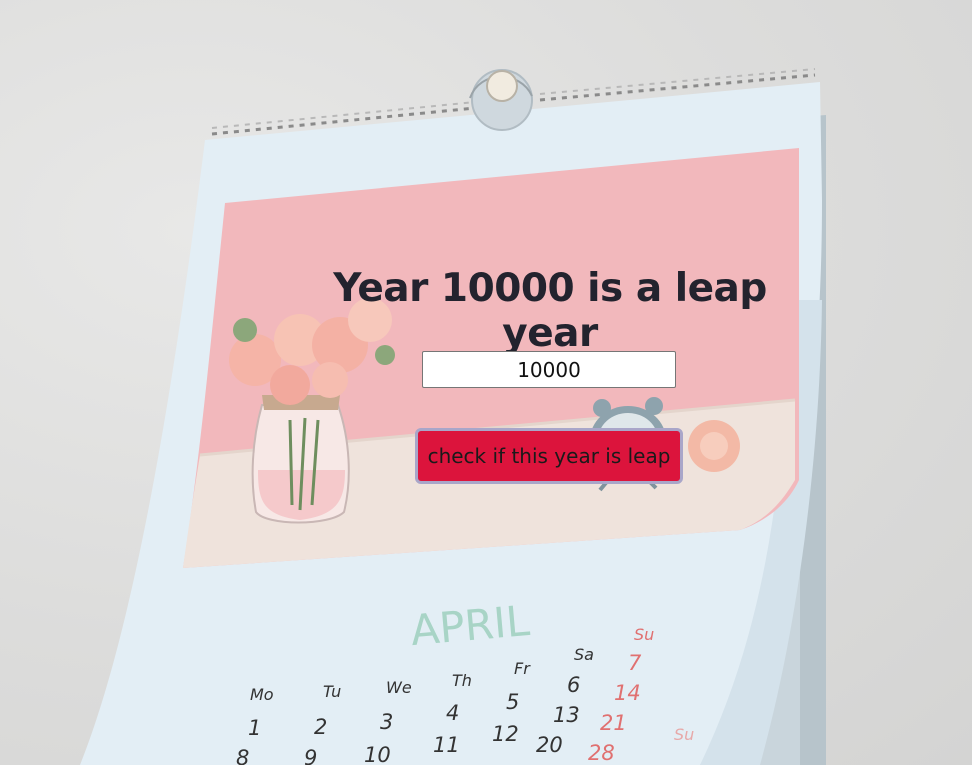 This screenshot has width=972, height=765. Describe the element at coordinates (470, 625) in the screenshot. I see `calendar-month-label: APRIL` at that location.